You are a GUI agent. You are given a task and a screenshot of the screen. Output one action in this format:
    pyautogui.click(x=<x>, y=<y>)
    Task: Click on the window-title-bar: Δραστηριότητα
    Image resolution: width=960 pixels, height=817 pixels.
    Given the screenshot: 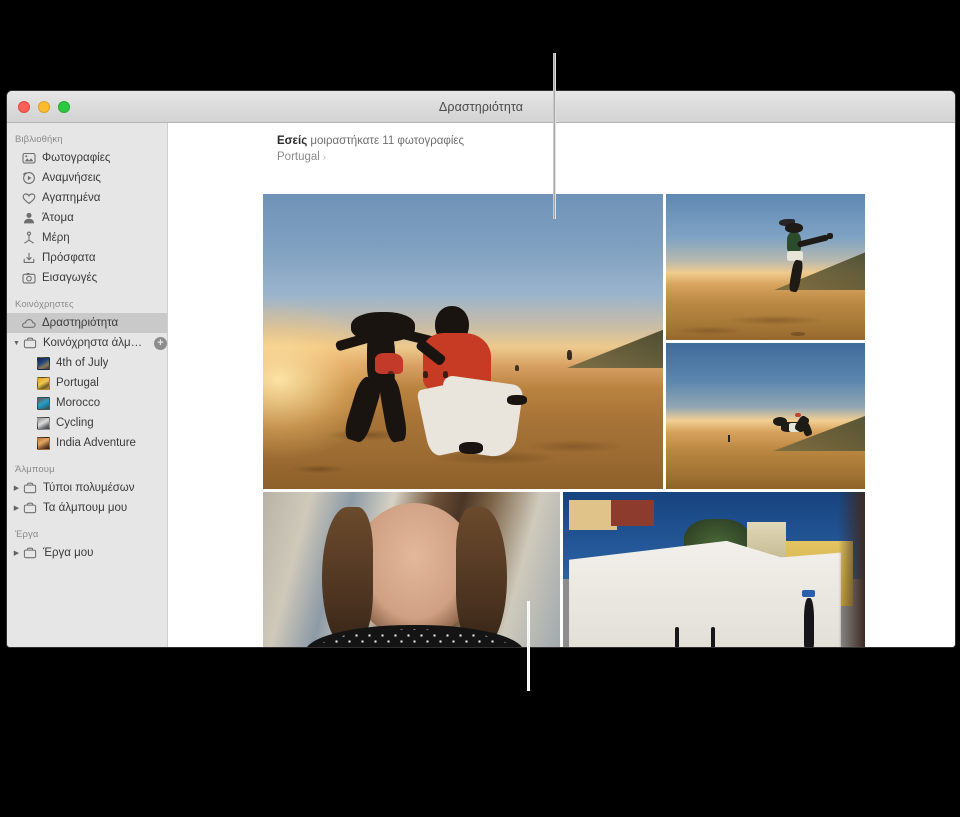 What is the action you would take?
    pyautogui.click(x=481, y=107)
    